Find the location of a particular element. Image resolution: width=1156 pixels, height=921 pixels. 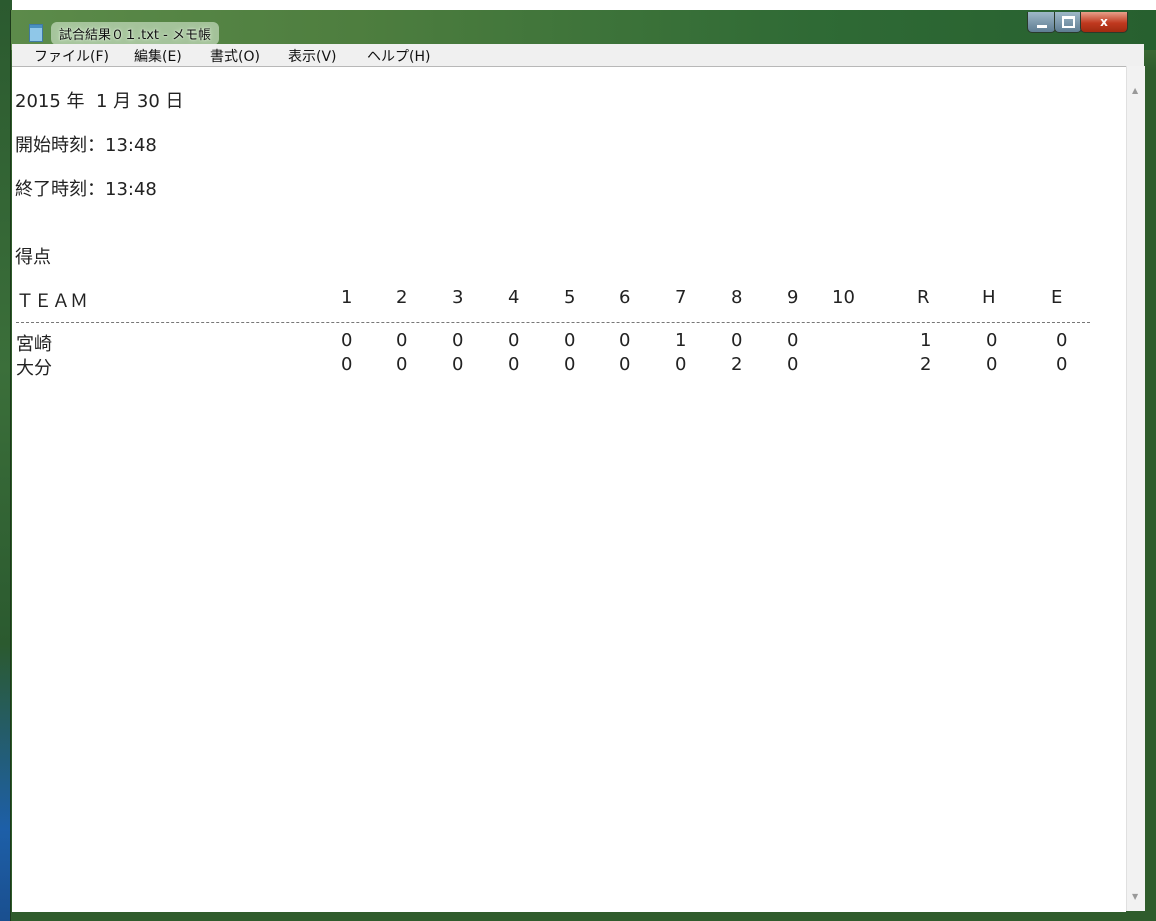

start-time-line: 開始時刻：13:48 is located at coordinates (86, 145).